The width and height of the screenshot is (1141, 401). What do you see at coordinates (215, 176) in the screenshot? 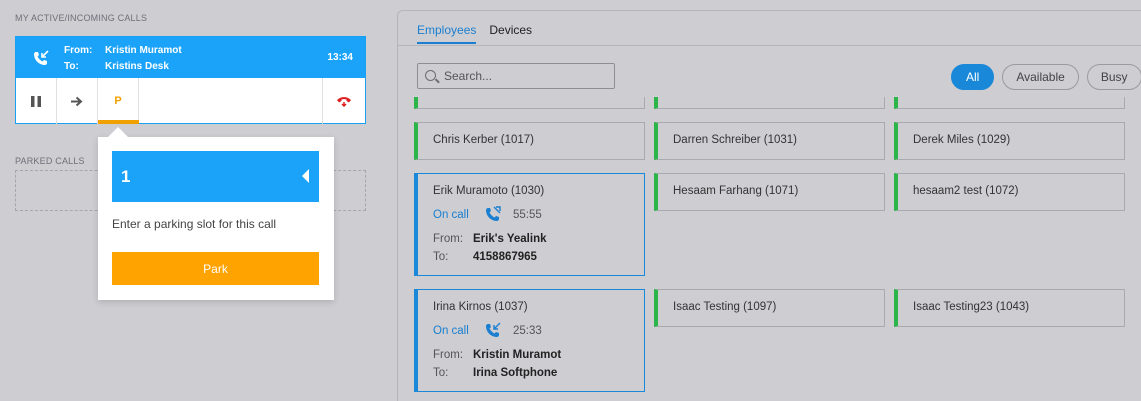
I see `parking-slot-selector: 1` at bounding box center [215, 176].